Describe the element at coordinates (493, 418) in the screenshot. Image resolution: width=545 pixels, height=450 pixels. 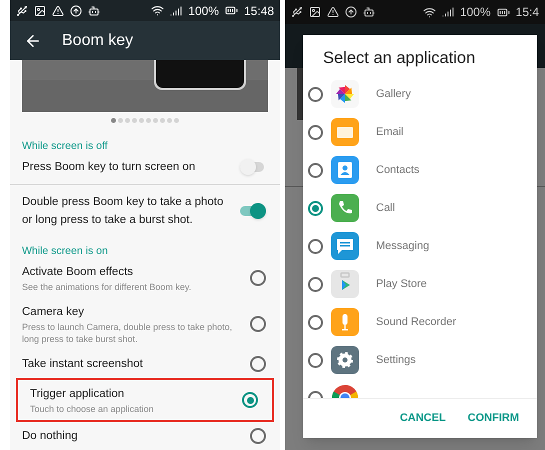
I see `dialog-button: CONFIRM` at that location.